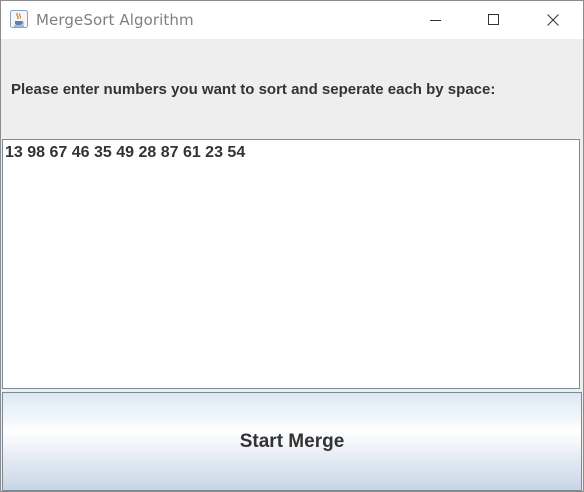 This screenshot has width=584, height=492. I want to click on java-cup-icon, so click(19, 19).